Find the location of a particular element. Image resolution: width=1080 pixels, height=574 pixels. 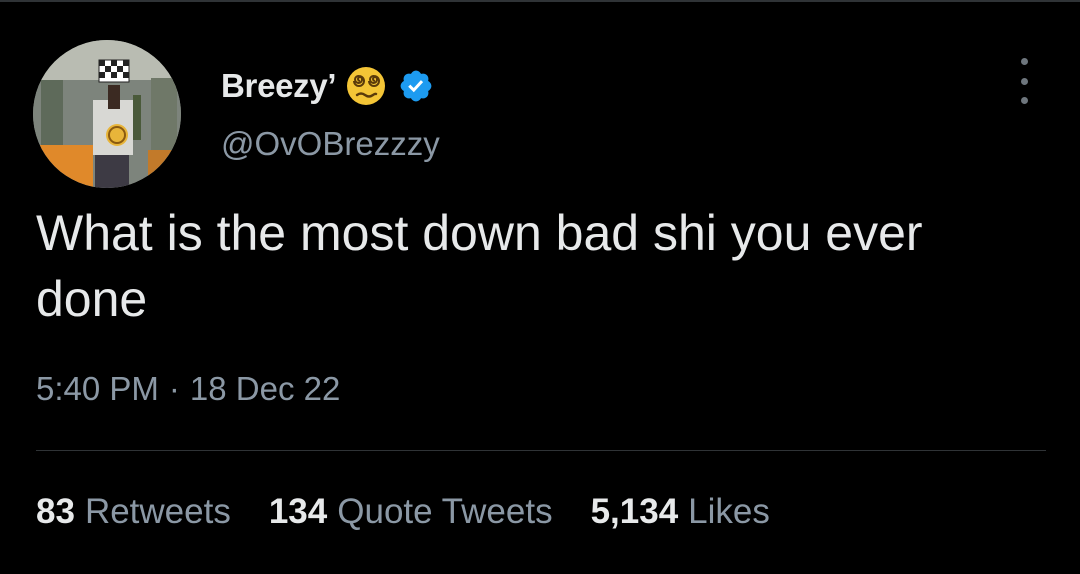

author-handle: @OvOBrezzzy is located at coordinates (330, 144).